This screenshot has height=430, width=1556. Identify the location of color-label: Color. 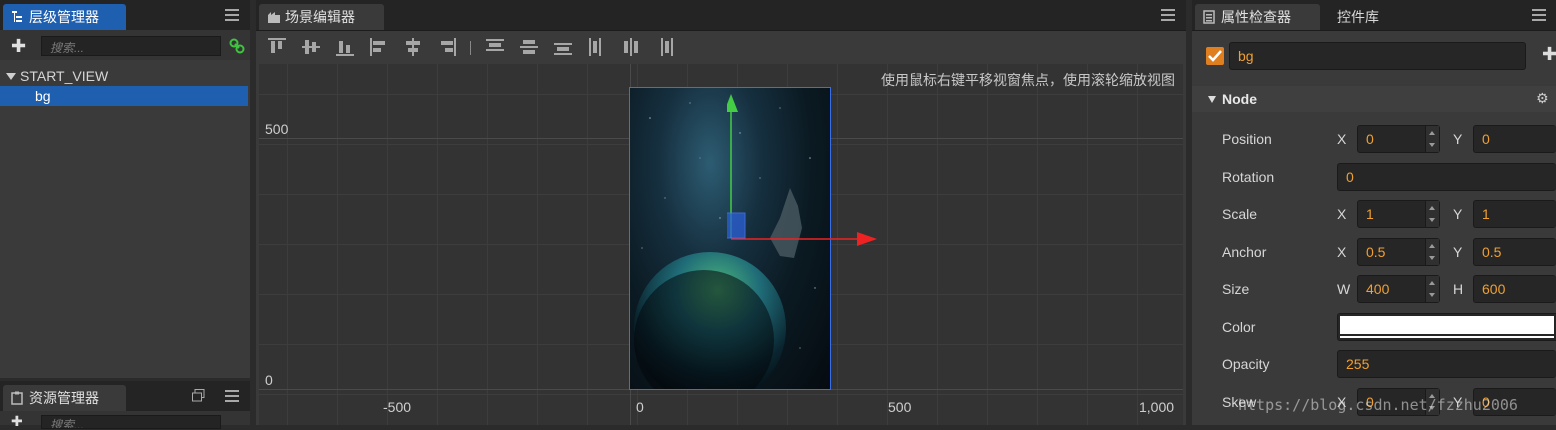
(1239, 327).